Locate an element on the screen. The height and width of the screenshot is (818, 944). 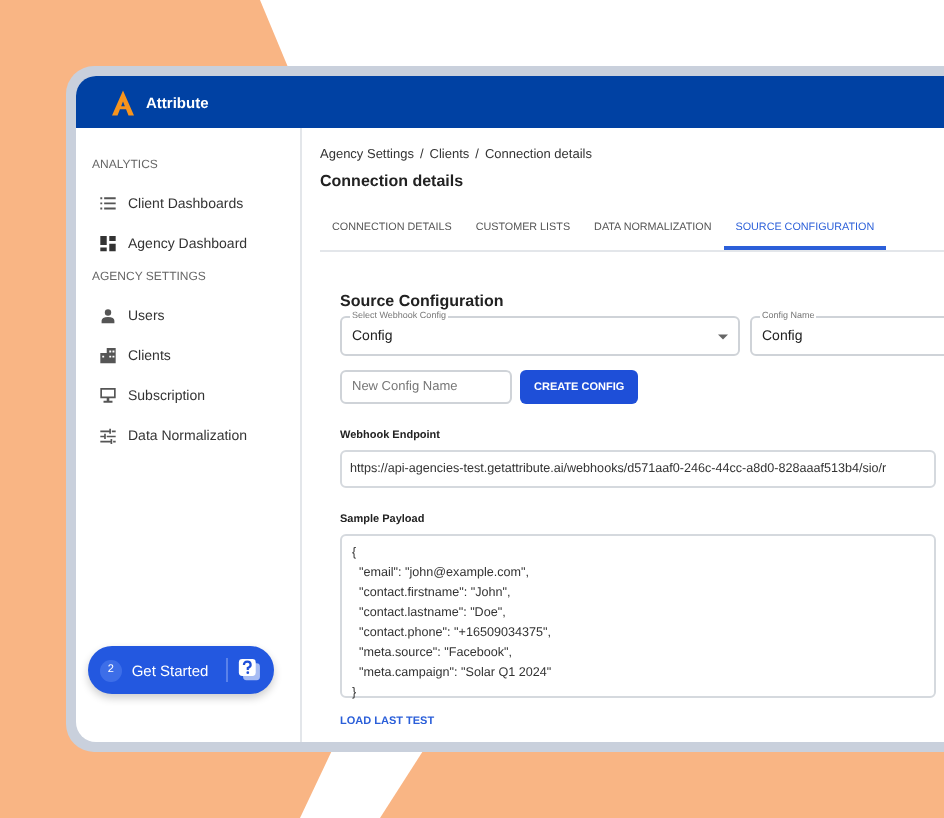
user-icon is located at coordinates (108, 316).